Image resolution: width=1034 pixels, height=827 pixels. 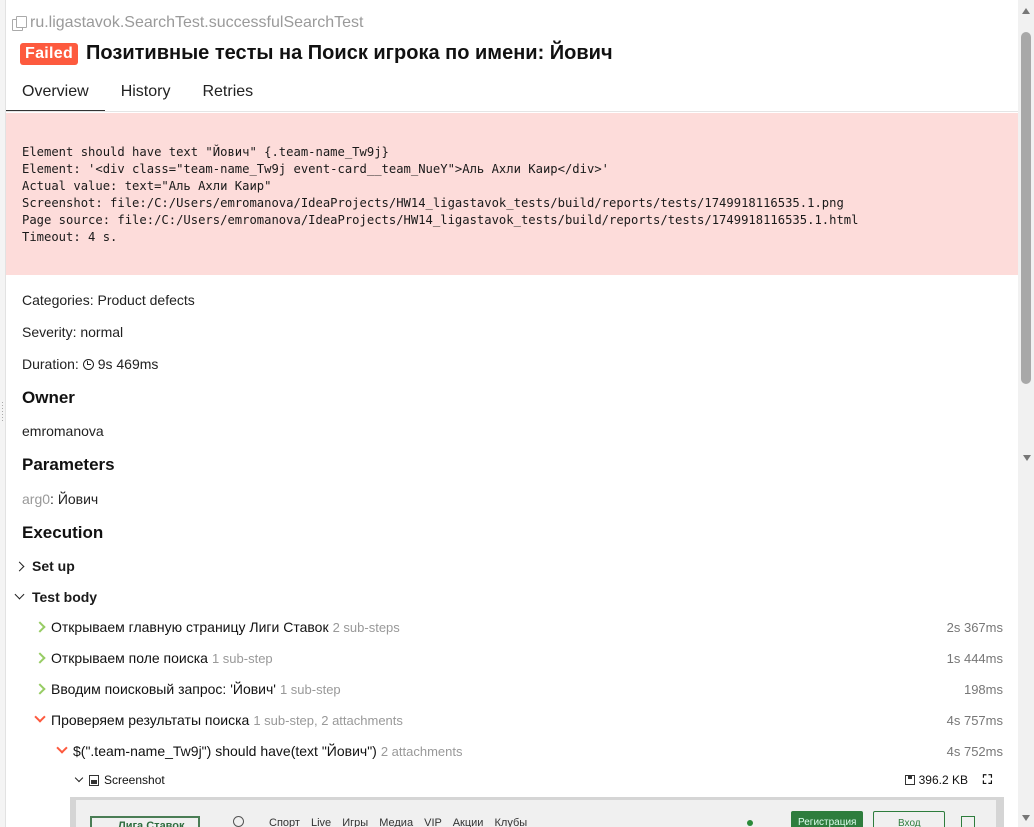 I want to click on duration-label: Duration:, so click(x=50, y=364).